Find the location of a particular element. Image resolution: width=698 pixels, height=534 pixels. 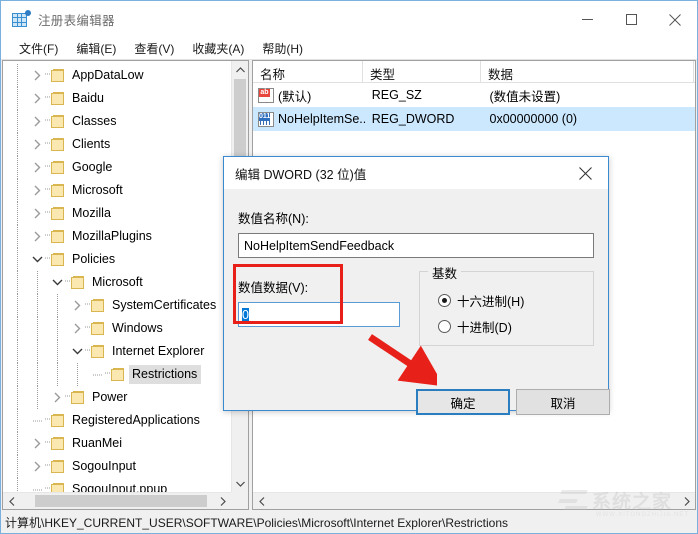

tree-horizontal-scrollbar is located at coordinates (117, 500).